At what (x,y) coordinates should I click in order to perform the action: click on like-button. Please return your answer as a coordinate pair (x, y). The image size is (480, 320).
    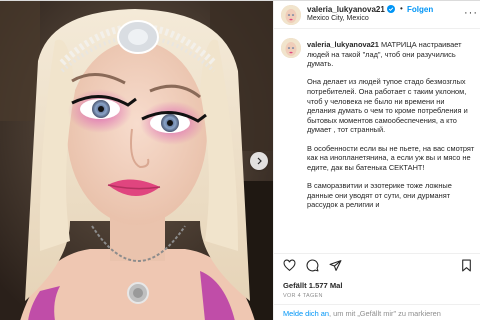
    Looking at the image, I should click on (289, 265).